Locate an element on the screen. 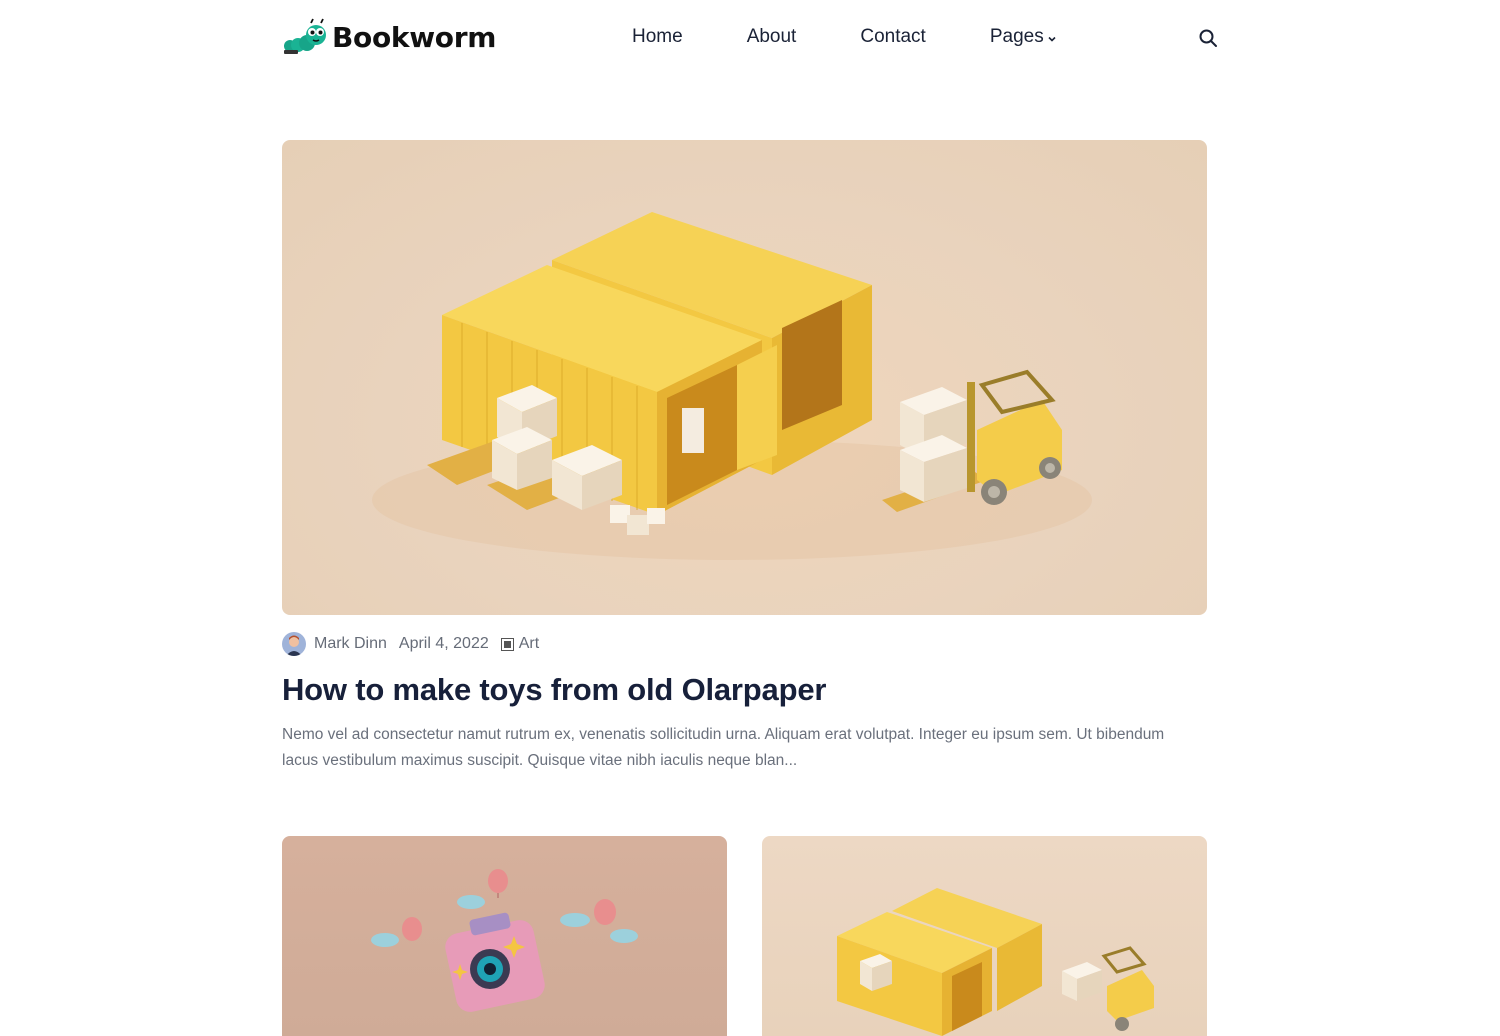 The width and height of the screenshot is (1500, 1036). post-meta: Mark Dinn April 4, 2022 Art is located at coordinates (410, 644).